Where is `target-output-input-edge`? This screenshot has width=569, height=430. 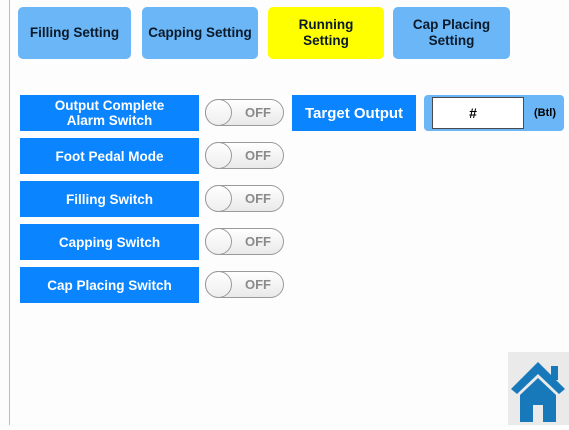 target-output-input-edge is located at coordinates (518, 113).